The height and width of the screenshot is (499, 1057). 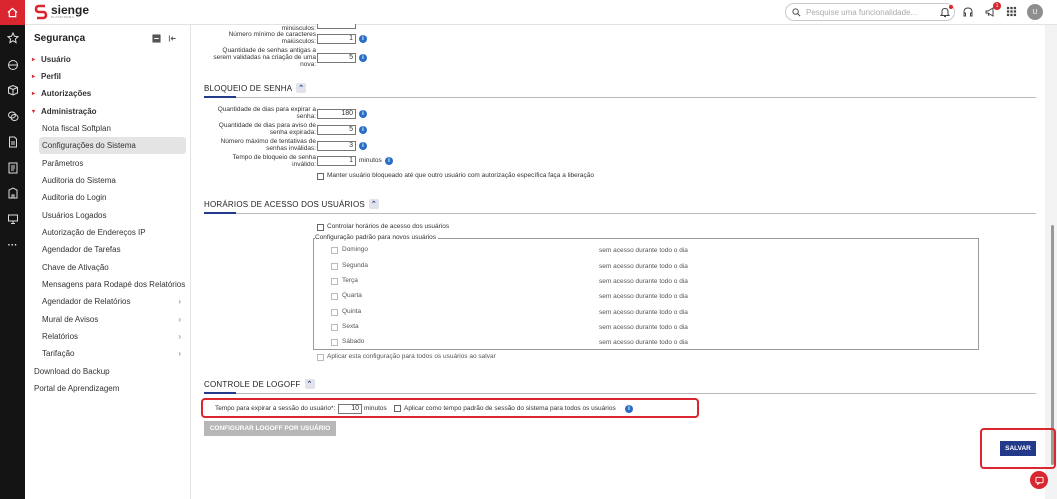 What do you see at coordinates (74, 197) in the screenshot?
I see `sidebar-item-auditoria-login: Auditoria do Login` at bounding box center [74, 197].